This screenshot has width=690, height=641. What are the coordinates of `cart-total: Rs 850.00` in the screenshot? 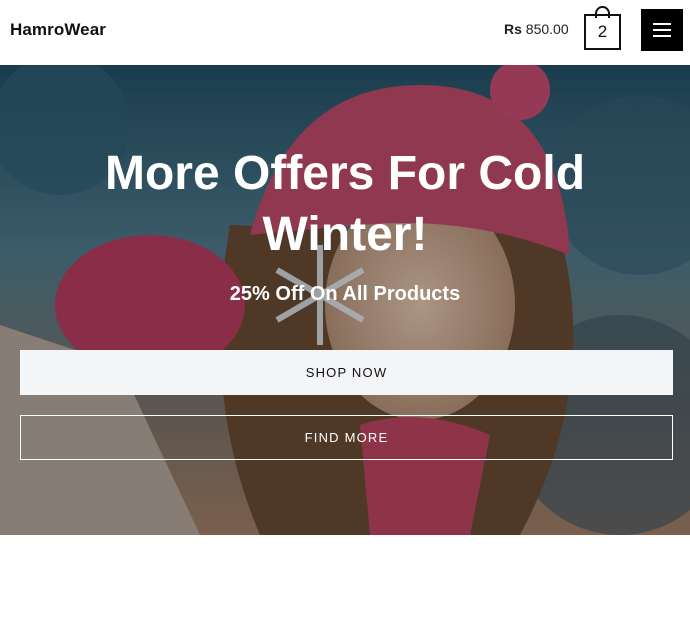 It's located at (536, 29).